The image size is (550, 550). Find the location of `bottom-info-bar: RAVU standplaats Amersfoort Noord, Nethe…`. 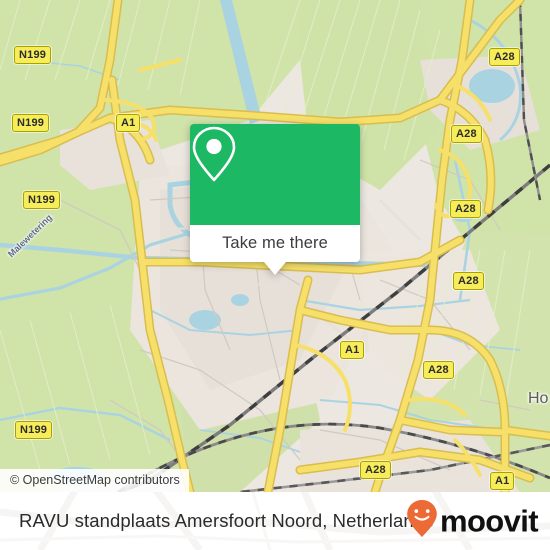

bottom-info-bar: RAVU standplaats Amersfoort Noord, Nethe… is located at coordinates (275, 521).